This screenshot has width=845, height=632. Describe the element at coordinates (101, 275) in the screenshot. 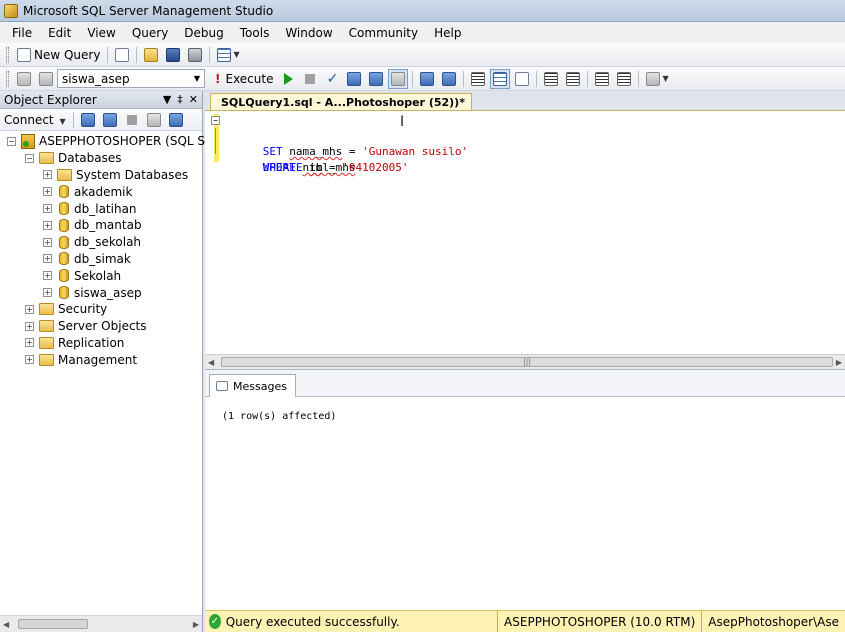

I see `tree-node-database: + Sekolah` at that location.